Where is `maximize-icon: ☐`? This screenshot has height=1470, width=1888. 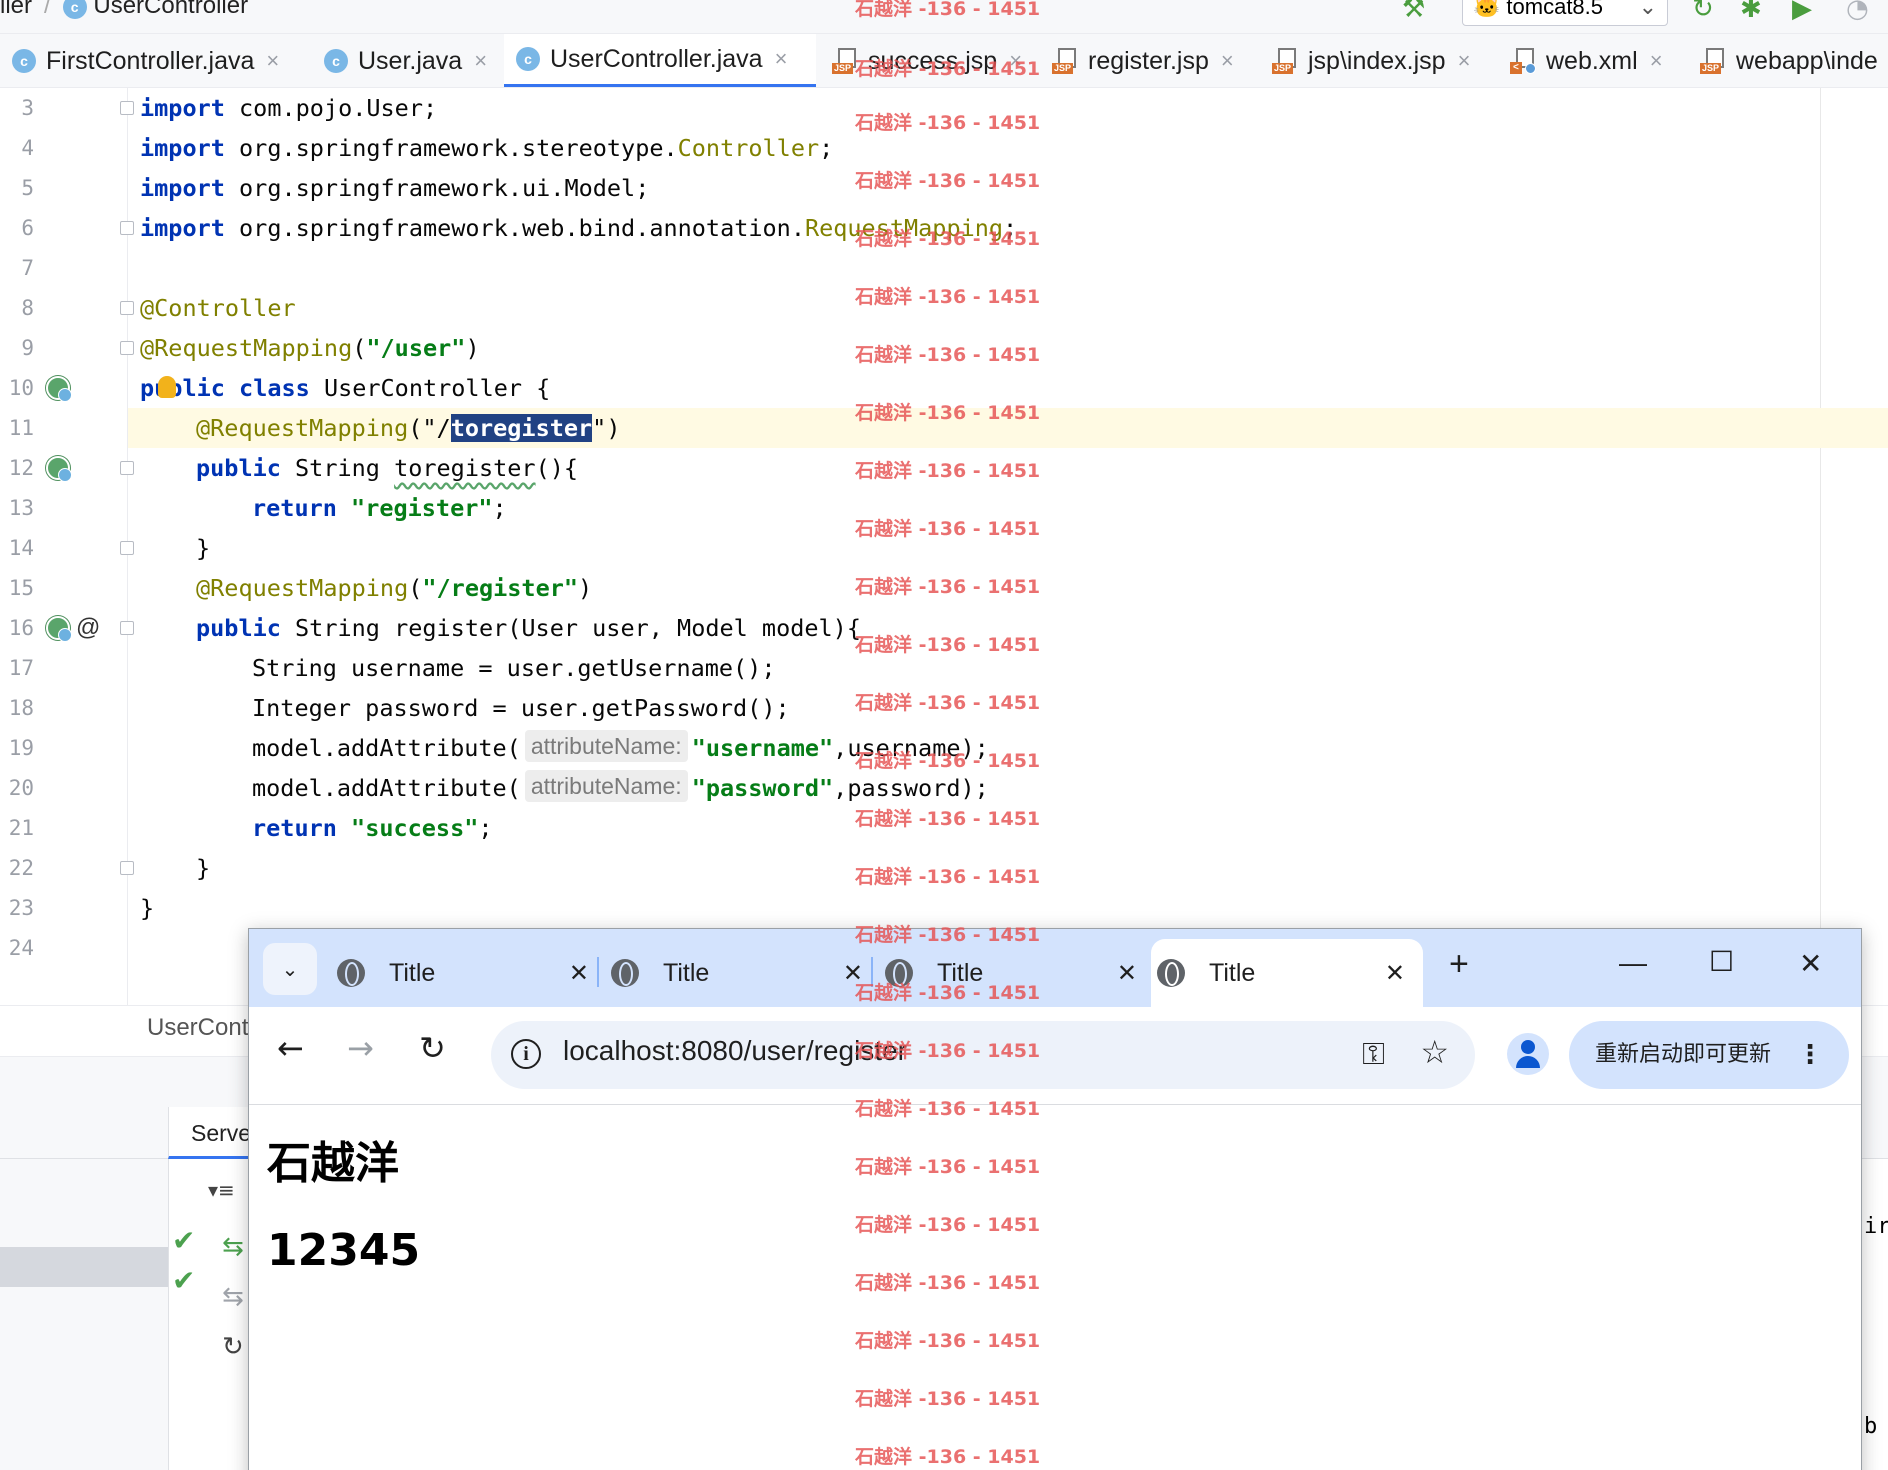
maximize-icon: ☐ is located at coordinates (1721, 961).